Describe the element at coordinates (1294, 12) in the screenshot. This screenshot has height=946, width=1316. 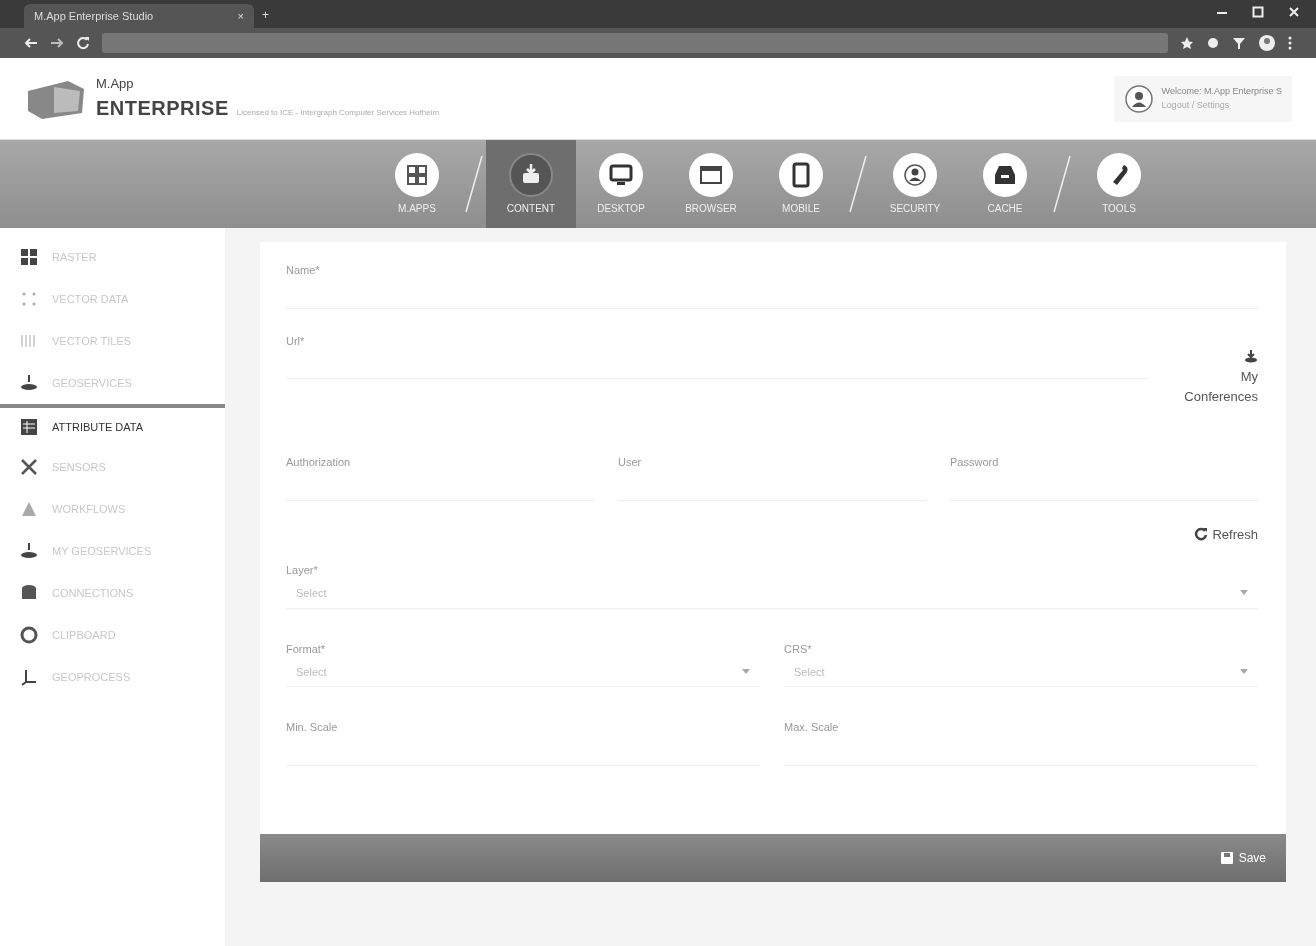
I see `close-icon` at that location.